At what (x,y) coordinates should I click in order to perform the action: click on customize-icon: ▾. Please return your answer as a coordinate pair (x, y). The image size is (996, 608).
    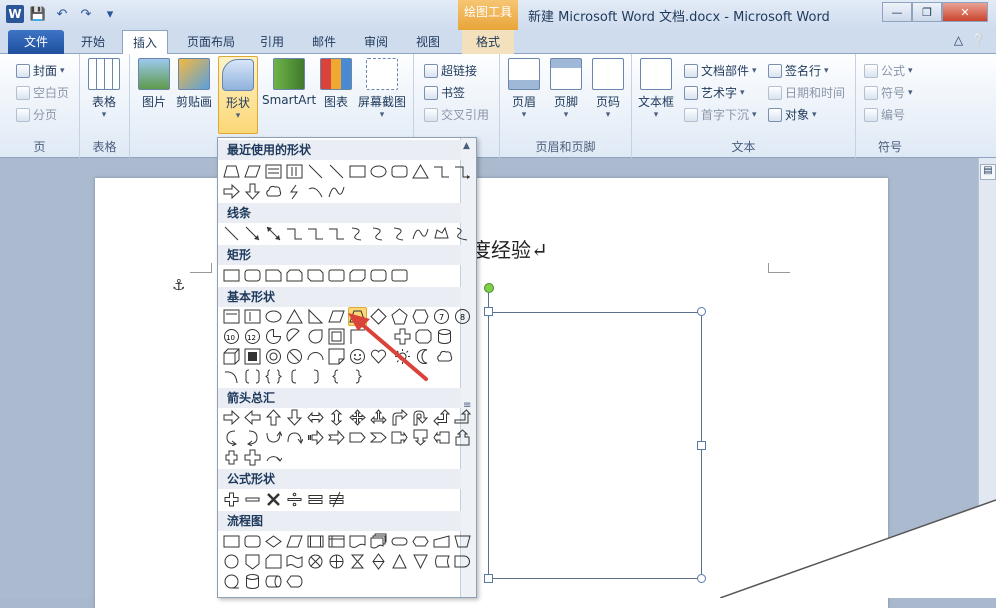
    Looking at the image, I should click on (110, 14).